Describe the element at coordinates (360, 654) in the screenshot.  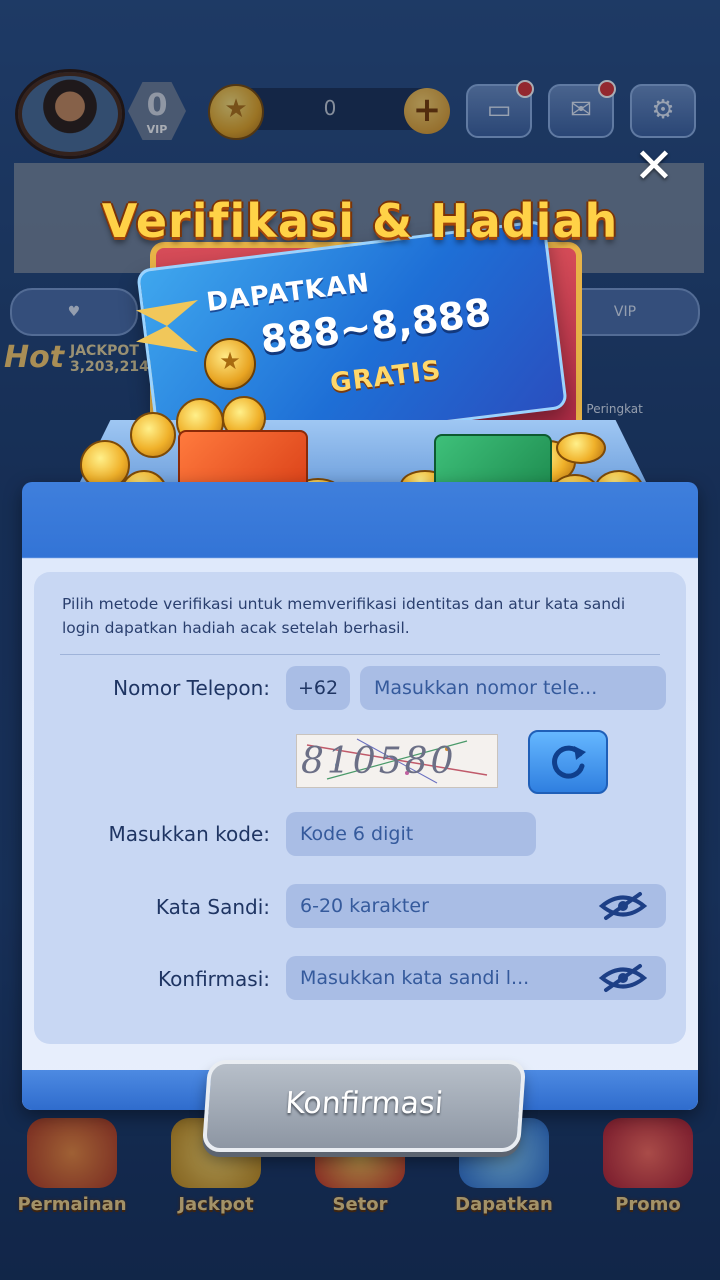
I see `divider` at that location.